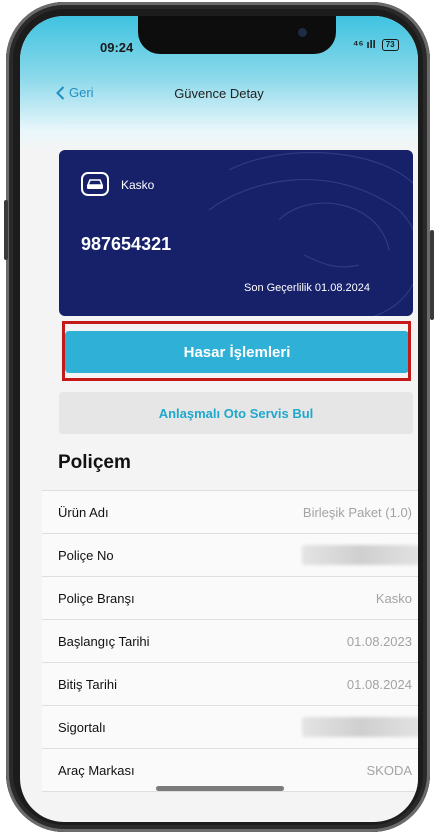 The width and height of the screenshot is (438, 838). I want to click on row-label: Ürün Adı, so click(83, 512).